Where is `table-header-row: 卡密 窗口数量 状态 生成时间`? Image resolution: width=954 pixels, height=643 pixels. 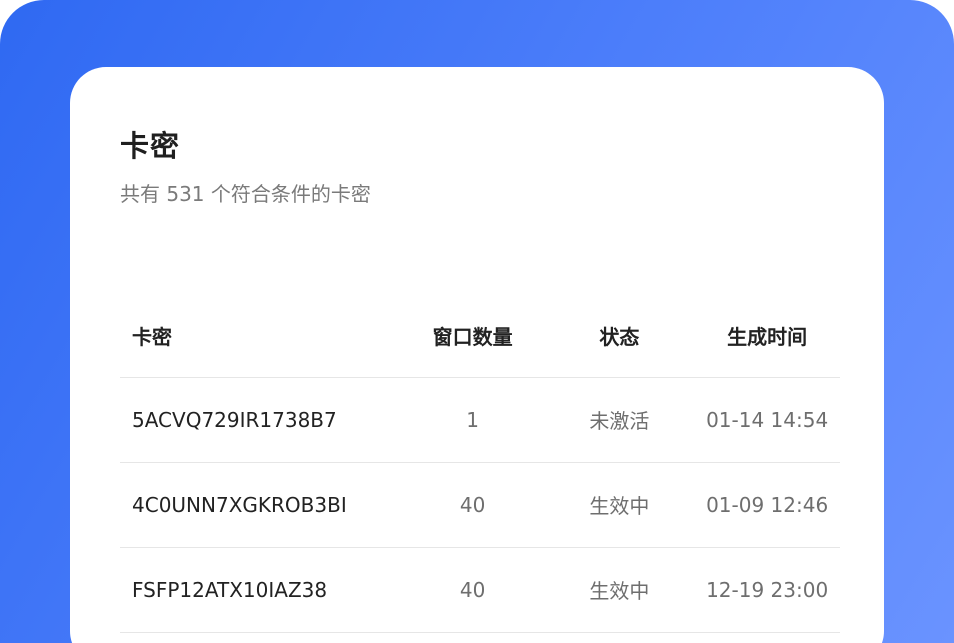
table-header-row: 卡密 窗口数量 状态 生成时间 is located at coordinates (480, 335).